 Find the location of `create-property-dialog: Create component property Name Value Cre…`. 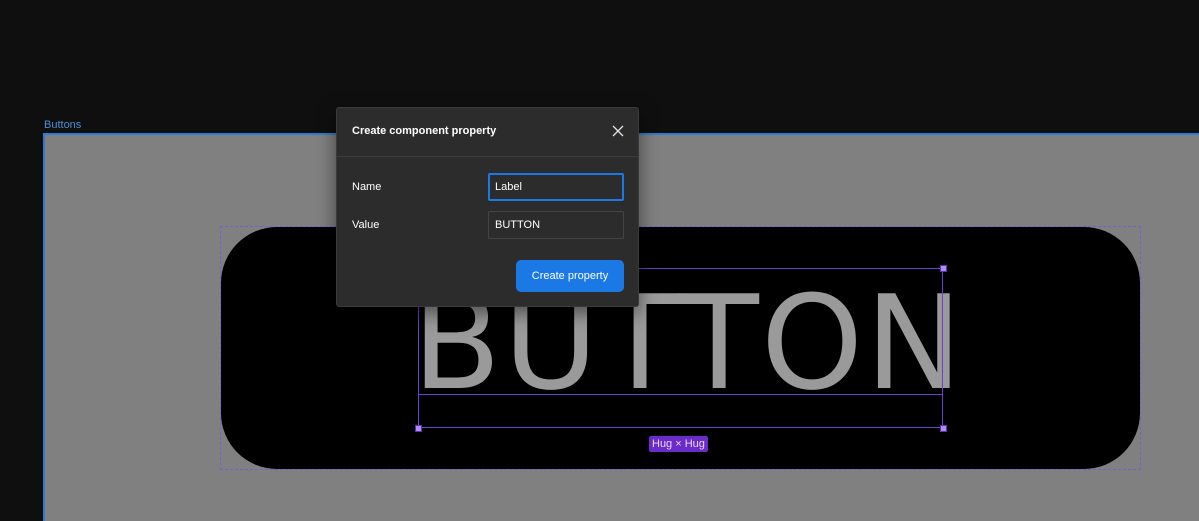

create-property-dialog: Create component property Name Value Cre… is located at coordinates (487, 207).